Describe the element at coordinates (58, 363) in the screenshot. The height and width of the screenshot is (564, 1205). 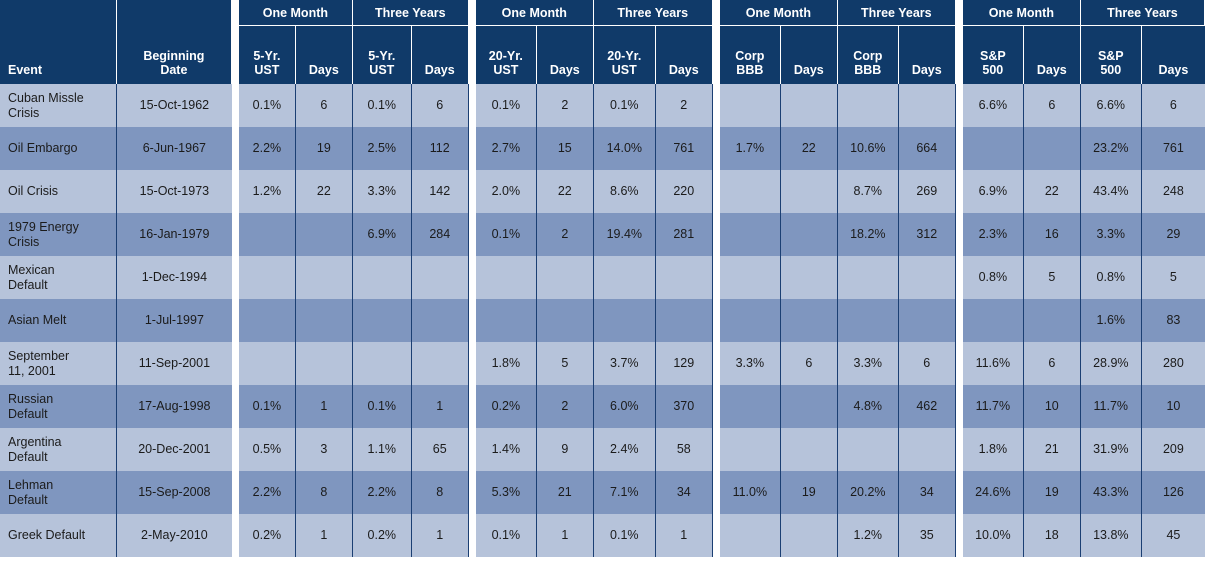
I see `cell-event: September 11, 2001` at that location.